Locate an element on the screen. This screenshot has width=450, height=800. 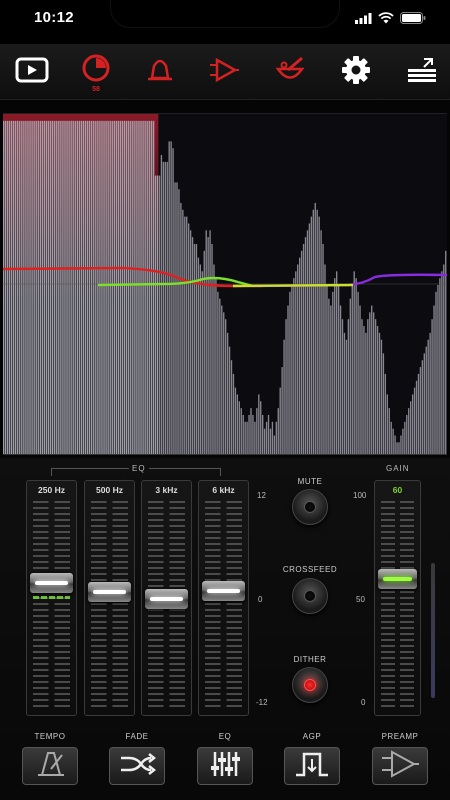
notch is located at coordinates (225, 14).